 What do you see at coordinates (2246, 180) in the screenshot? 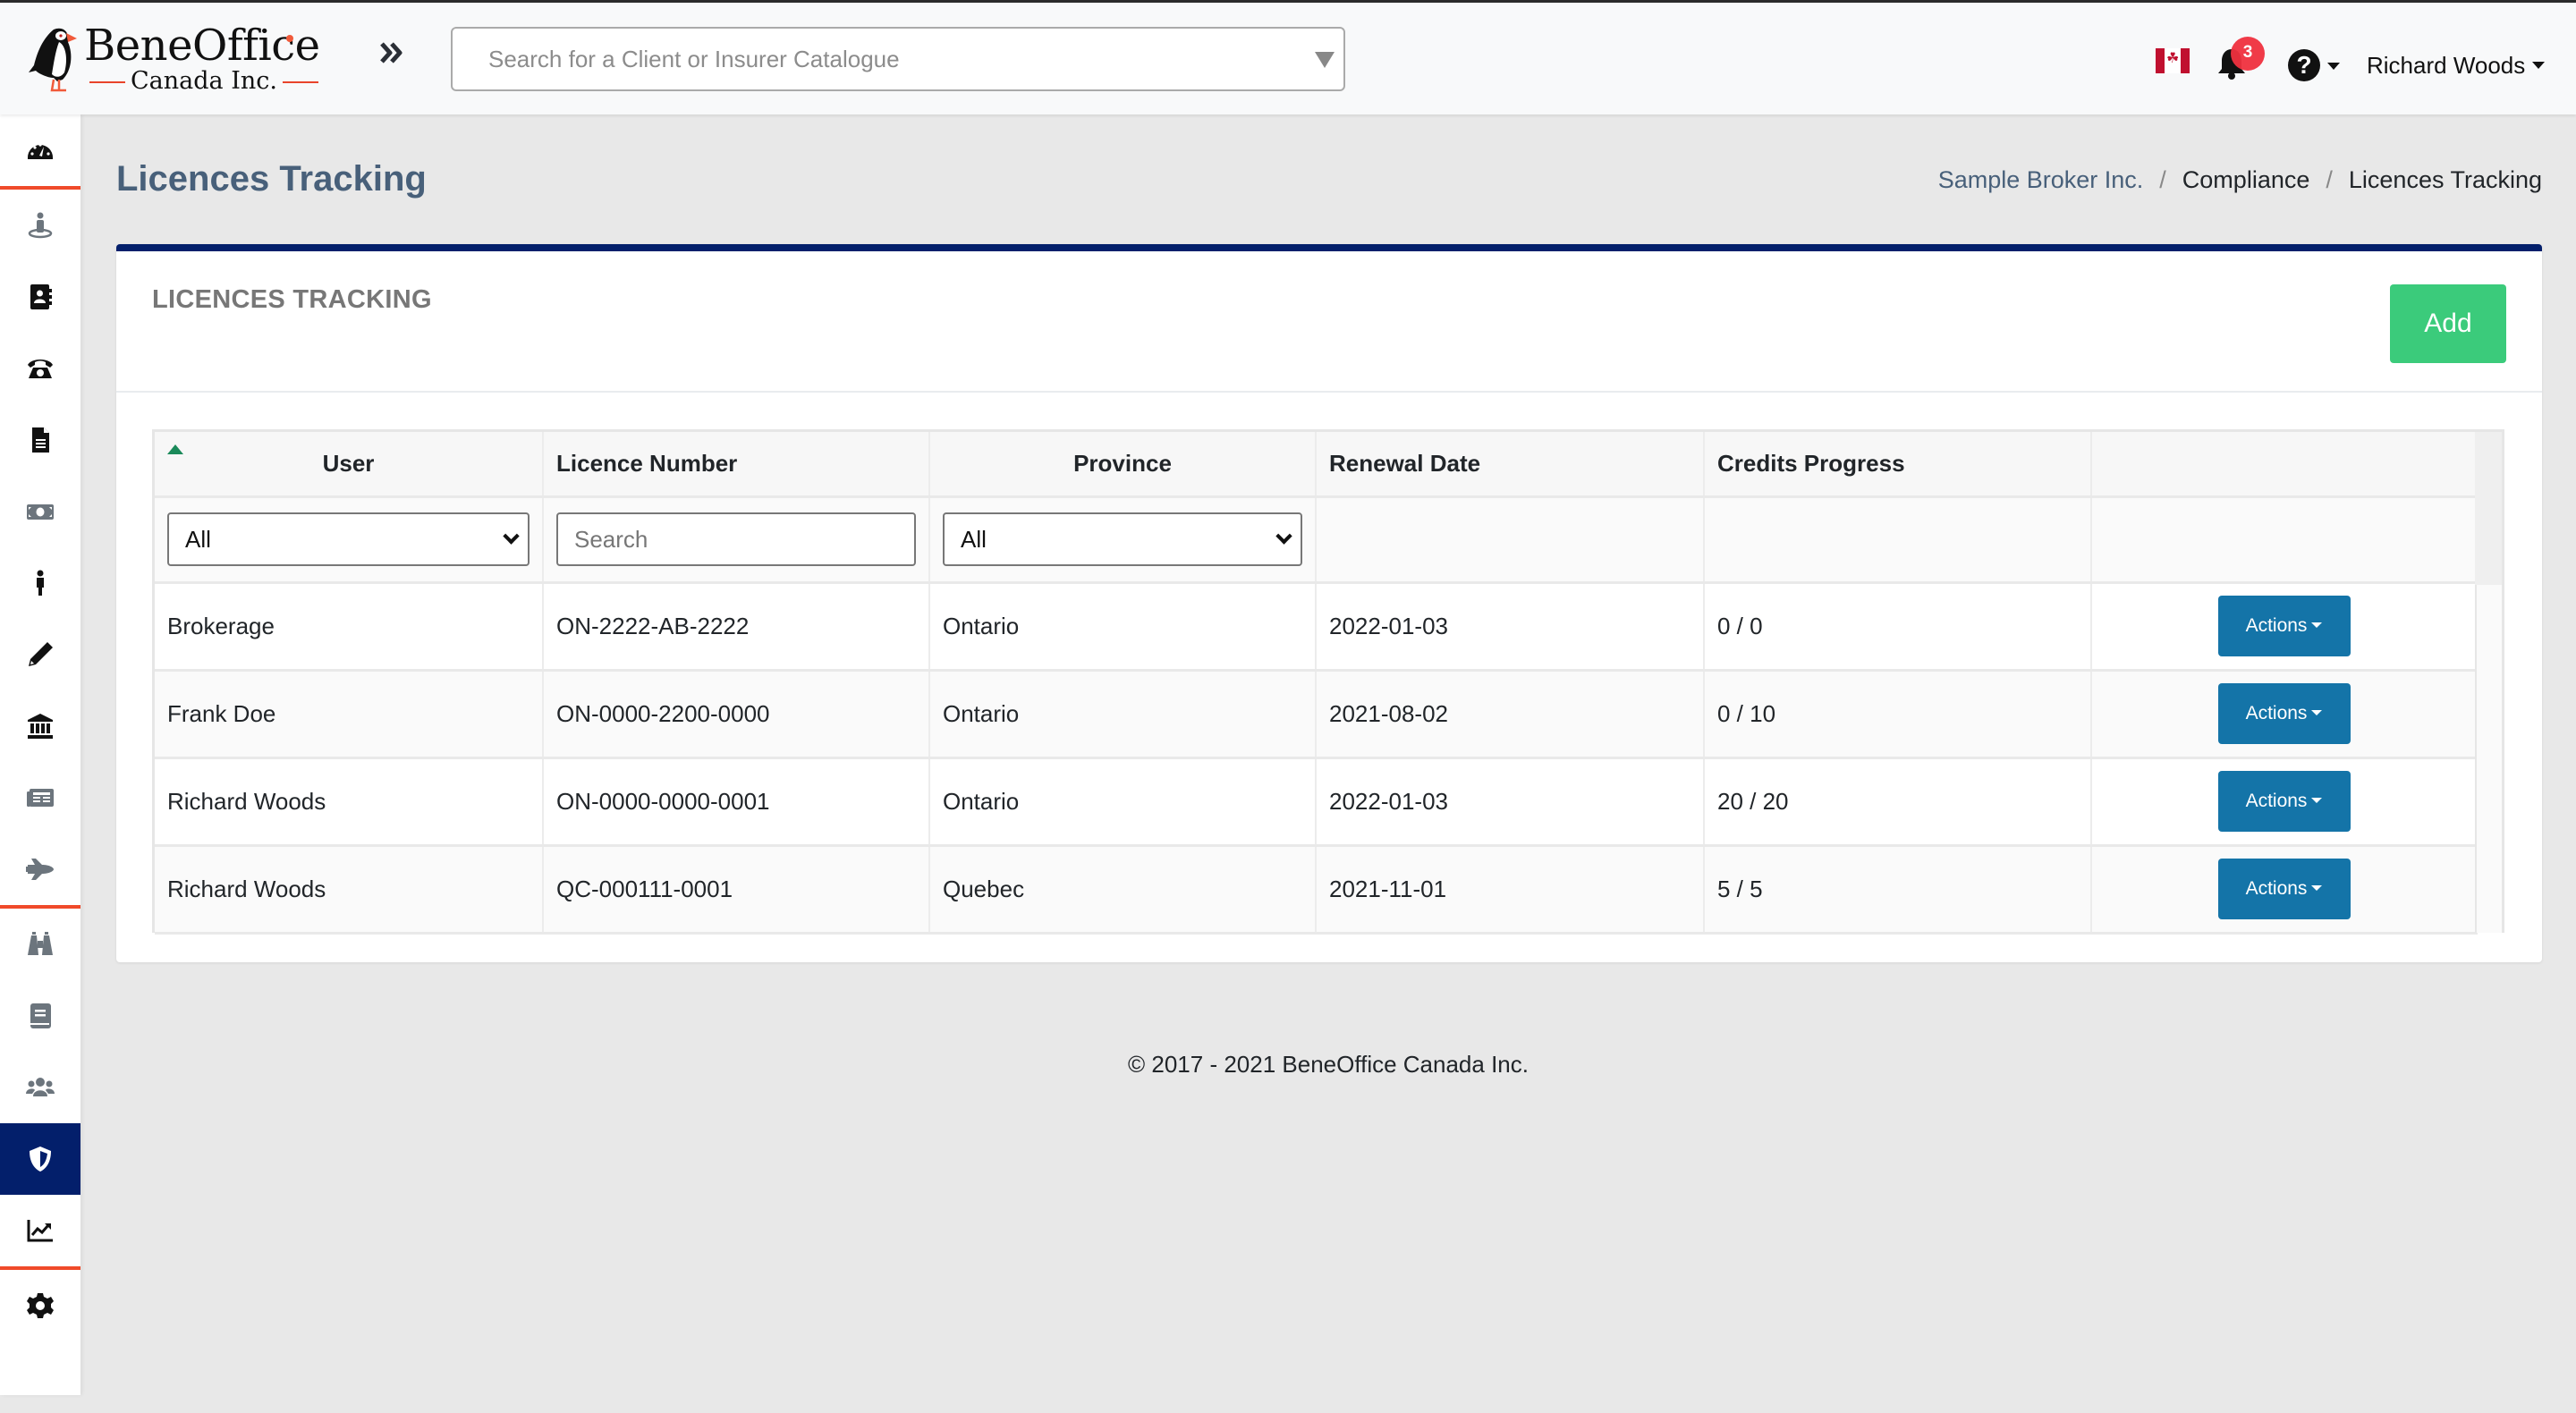
I see `breadcrumb-item-compliance: Compliance` at bounding box center [2246, 180].